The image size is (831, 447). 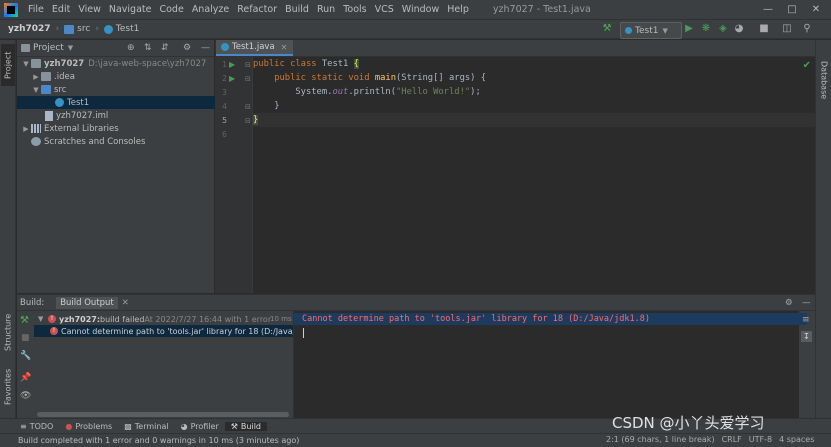 I want to click on run-icon: ▶, so click(x=689, y=29).